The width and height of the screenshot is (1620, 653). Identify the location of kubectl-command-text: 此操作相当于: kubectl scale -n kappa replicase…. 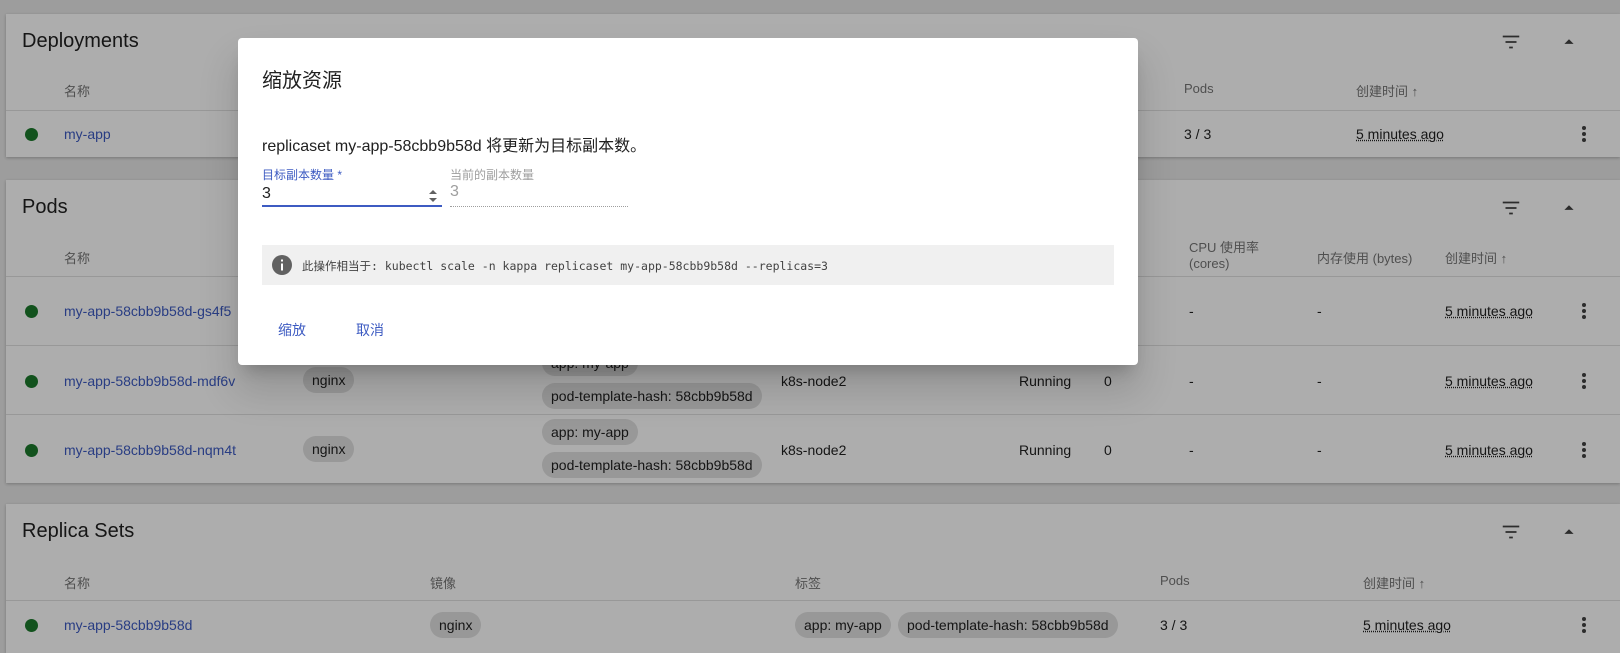
(565, 266).